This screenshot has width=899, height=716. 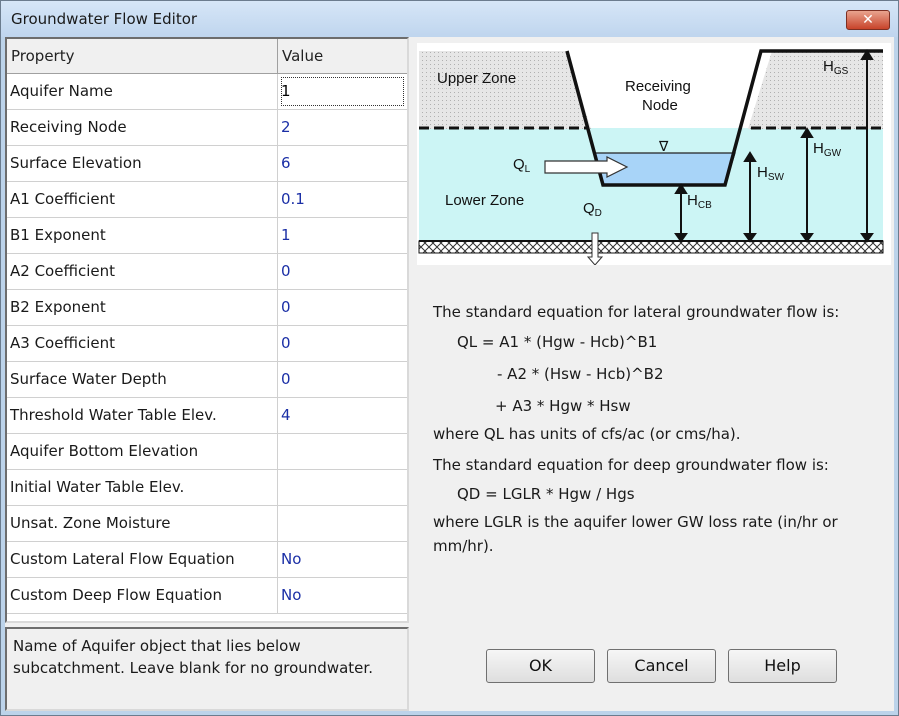 What do you see at coordinates (476, 78) in the screenshot?
I see `upper-zone-label: Upper Zone` at bounding box center [476, 78].